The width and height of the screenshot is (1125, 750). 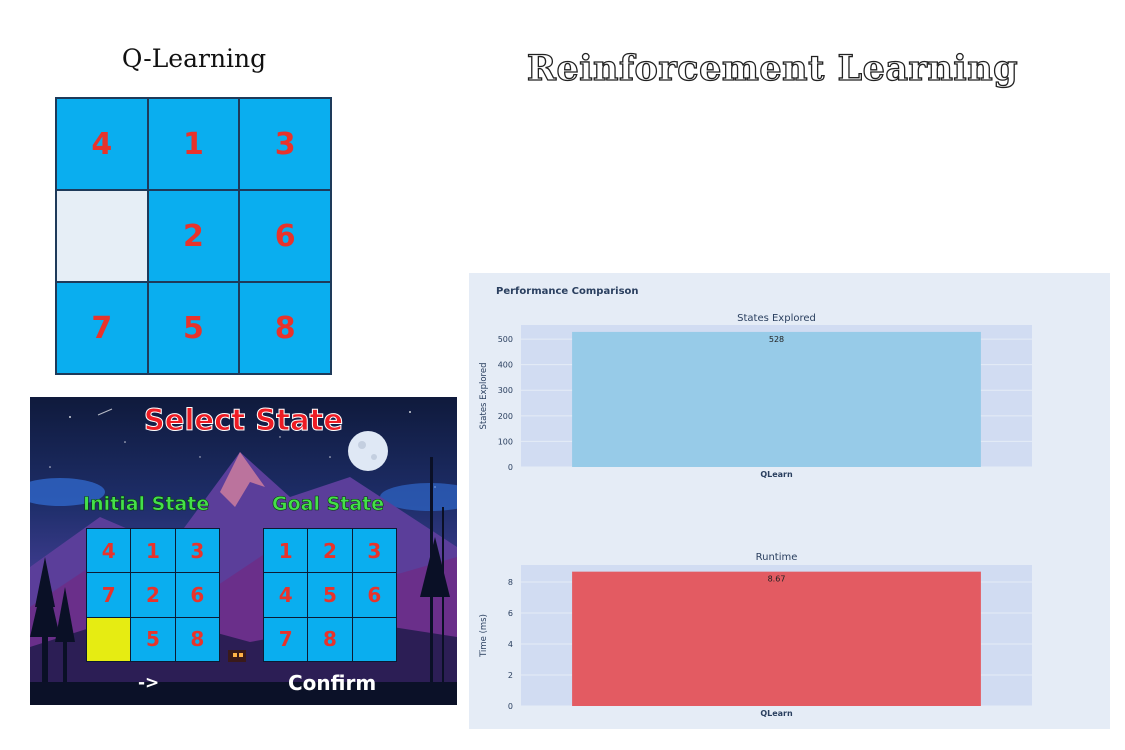 I want to click on page-title: Reinforcement Learning, so click(x=772, y=68).